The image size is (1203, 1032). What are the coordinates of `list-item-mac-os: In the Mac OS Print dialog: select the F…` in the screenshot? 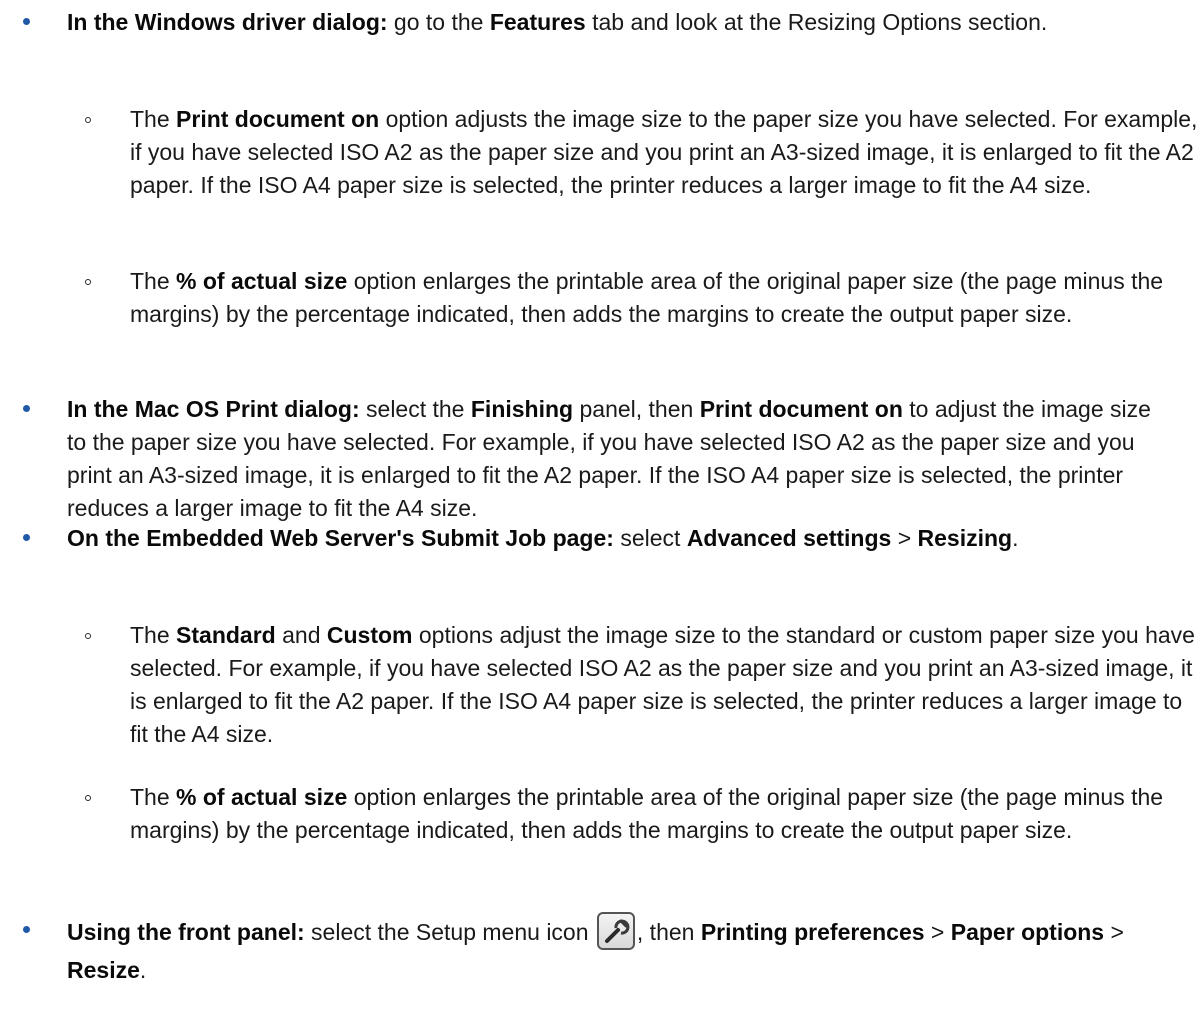 It's located at (583, 459).